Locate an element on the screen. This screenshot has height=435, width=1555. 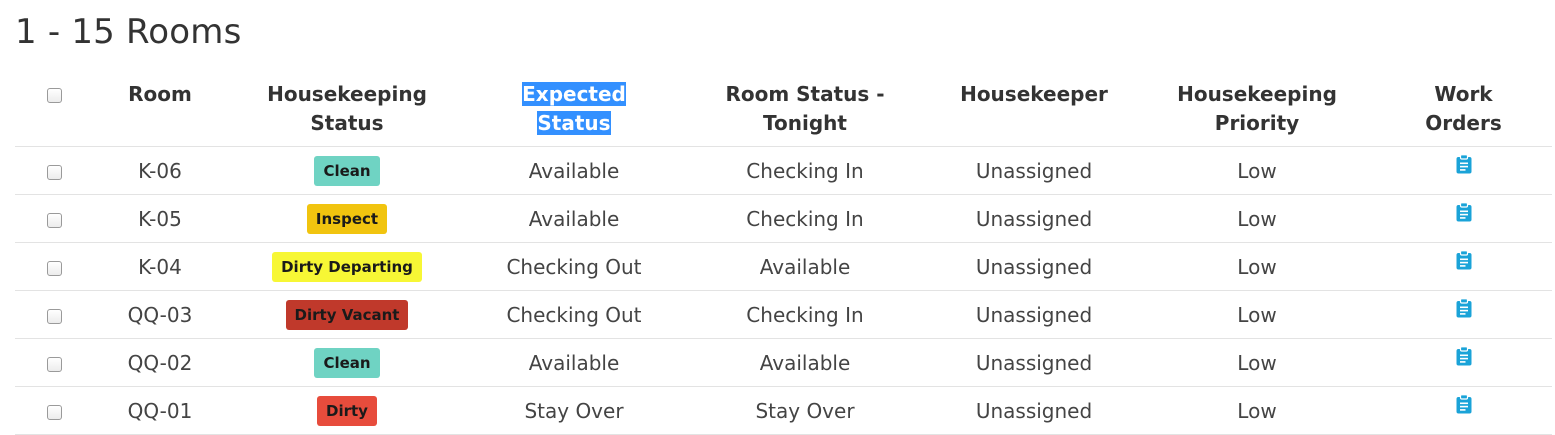
header-room-status-tonight: Room Status - Tonight is located at coordinates (805, 111).